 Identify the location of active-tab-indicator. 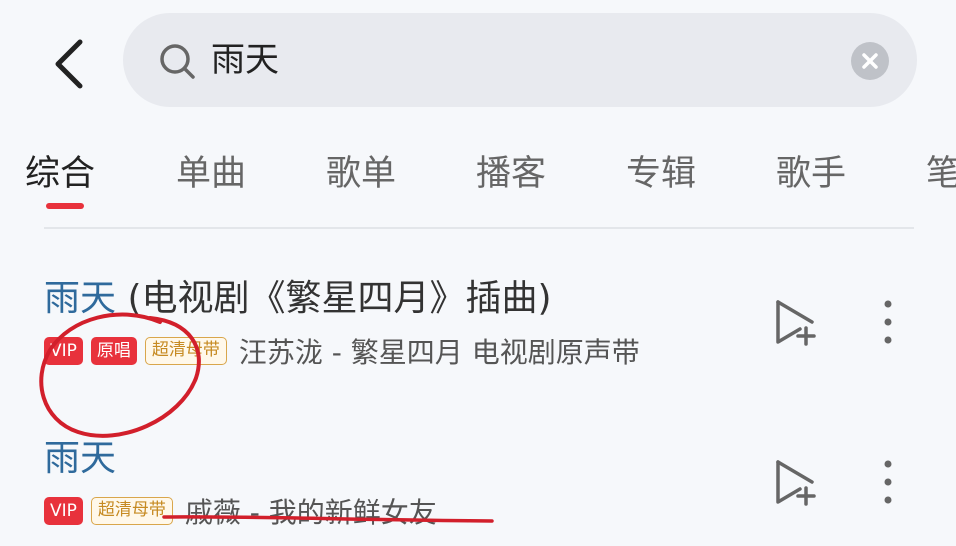
(65, 206).